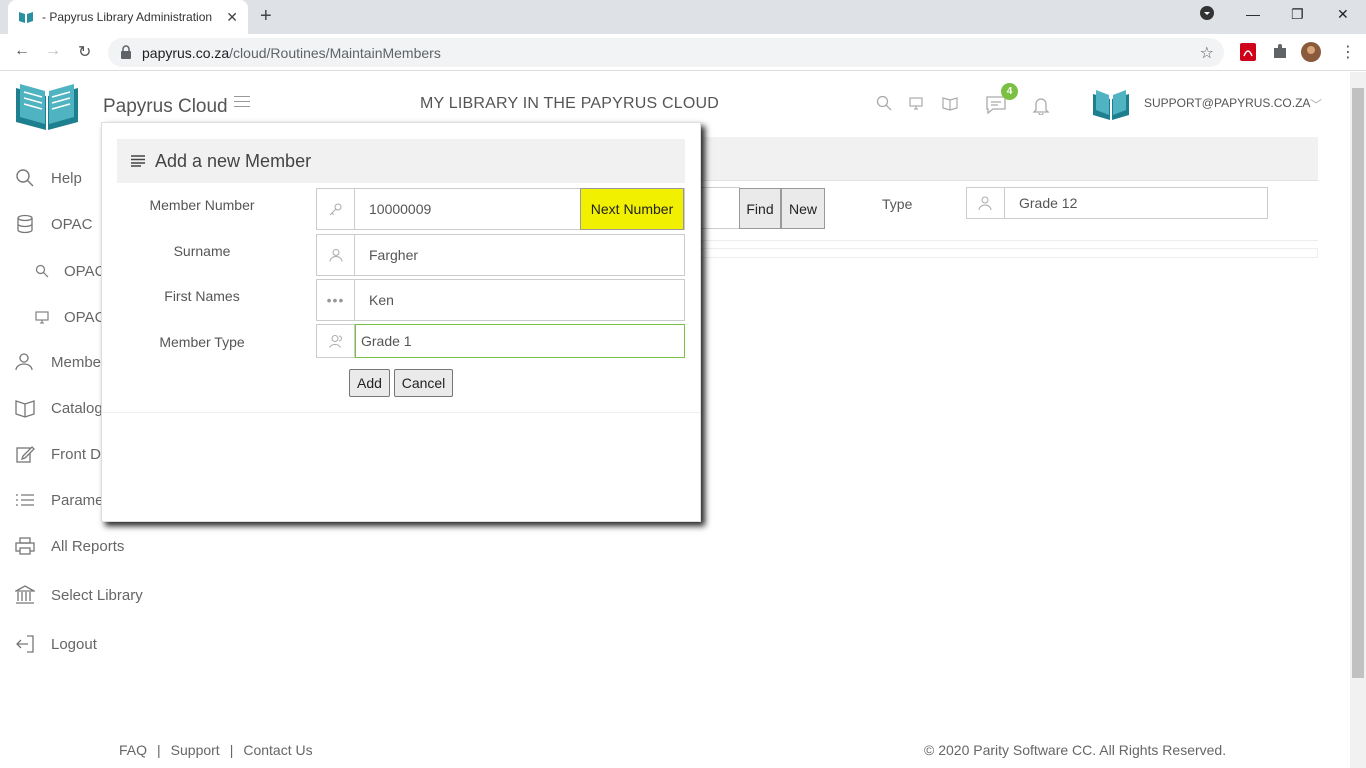  I want to click on browser-menu-icon: ⋮, so click(1348, 52).